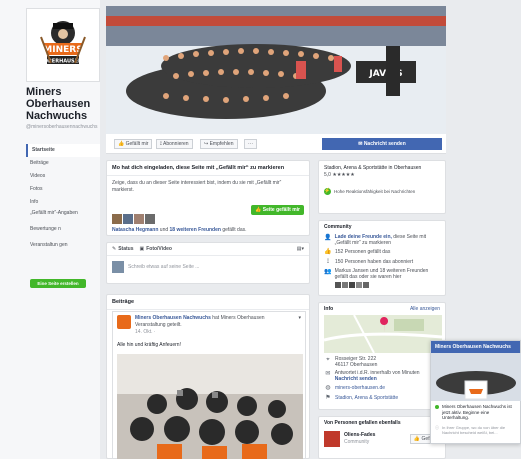 The height and width of the screenshot is (459, 521). What do you see at coordinates (475, 347) in the screenshot?
I see `chat-title: Miners Oberhausen Nachwuchs` at bounding box center [475, 347].